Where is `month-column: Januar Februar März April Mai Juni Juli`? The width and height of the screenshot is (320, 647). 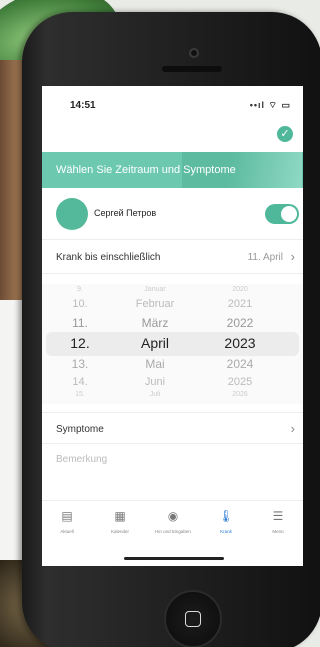 month-column: Januar Februar März April Mai Juni Juli is located at coordinates (155, 344).